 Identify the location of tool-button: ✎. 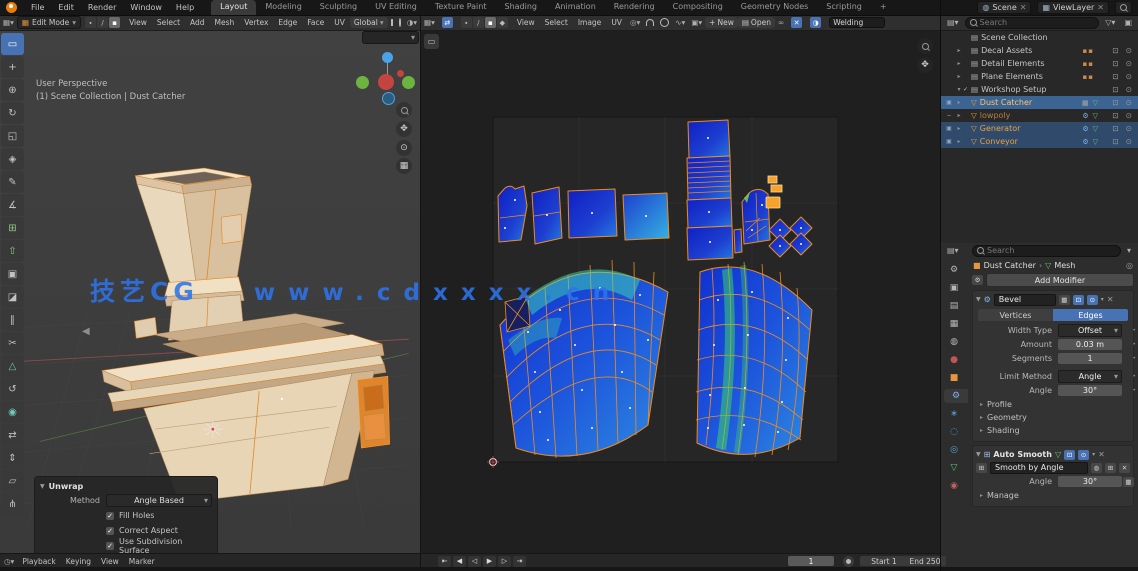
(12, 182).